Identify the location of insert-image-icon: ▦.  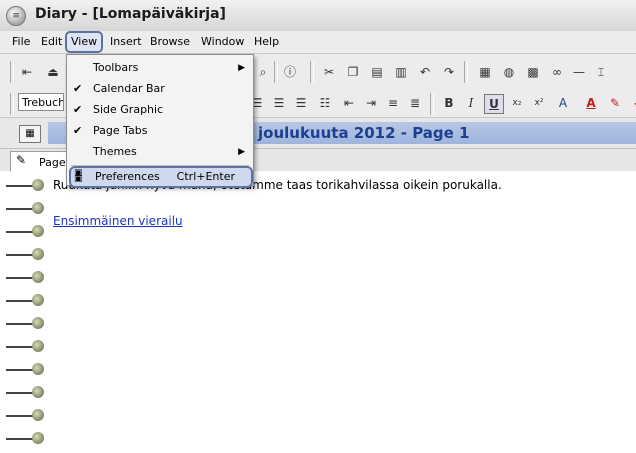
(485, 72).